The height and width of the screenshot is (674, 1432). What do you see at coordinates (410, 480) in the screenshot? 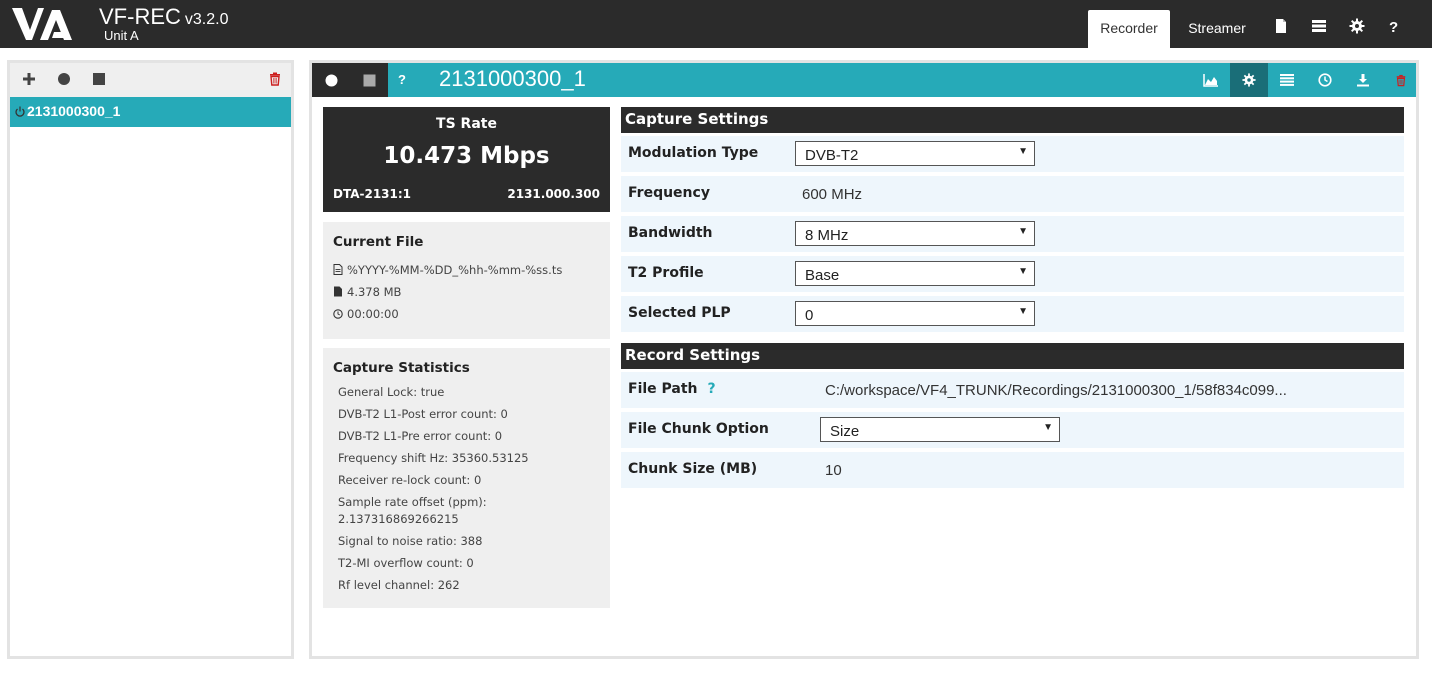
I see `stat-line: Receiver re-lock count: 0` at bounding box center [410, 480].